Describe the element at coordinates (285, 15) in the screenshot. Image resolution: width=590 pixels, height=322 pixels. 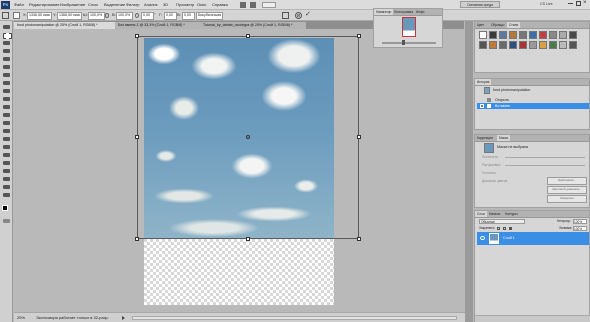
I see `warp-icon` at that location.